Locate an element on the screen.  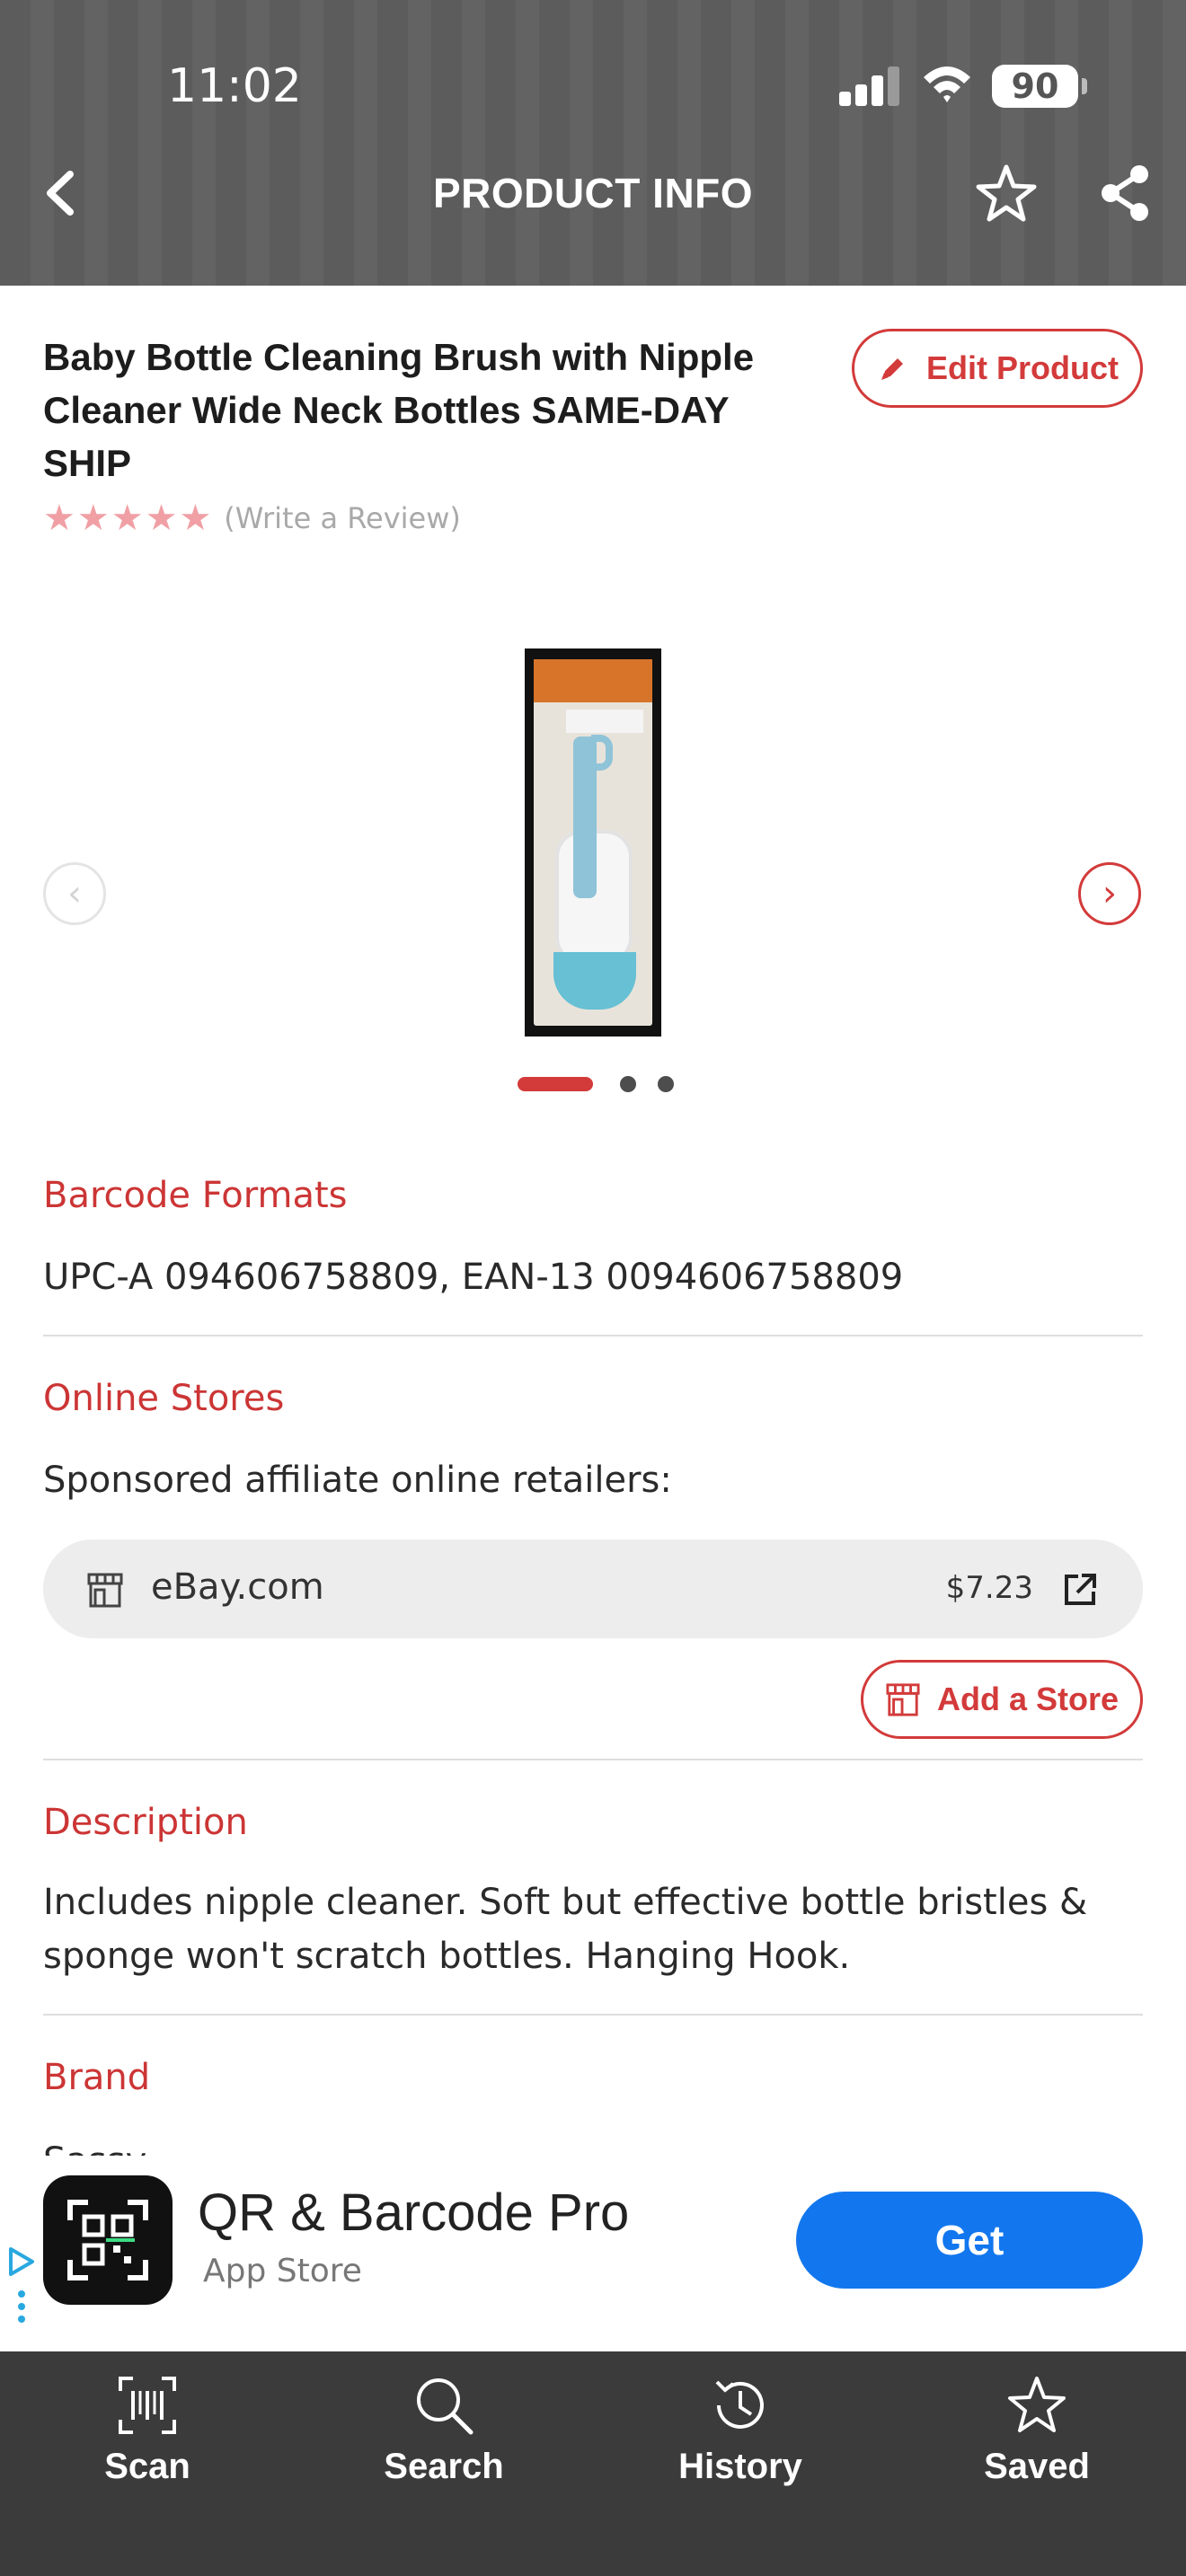
package-header is located at coordinates (593, 680).